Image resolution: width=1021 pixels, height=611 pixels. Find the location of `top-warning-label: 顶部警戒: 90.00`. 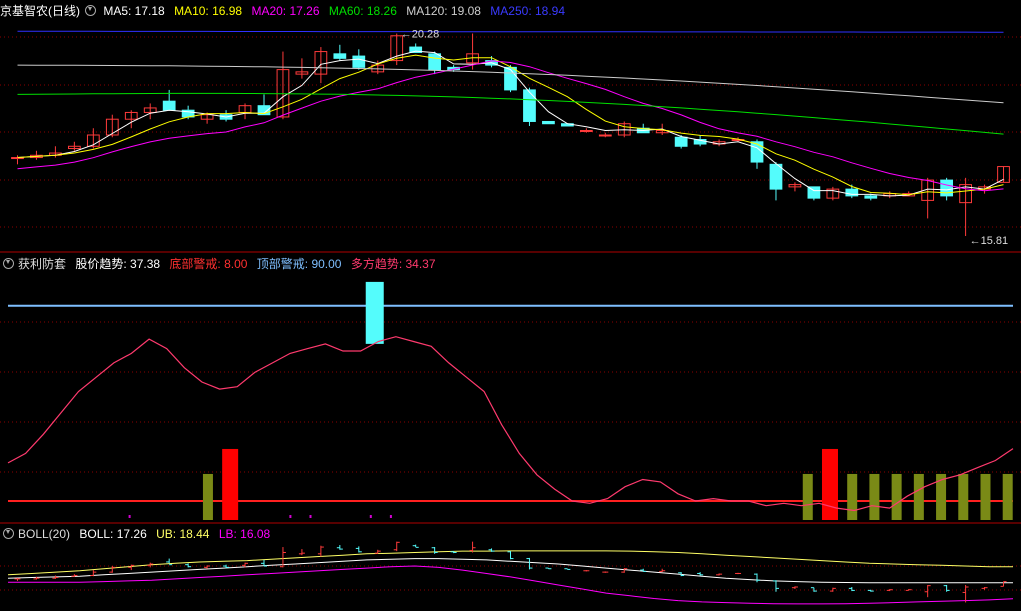

top-warning-label: 顶部警戒: 90.00 is located at coordinates (299, 264).